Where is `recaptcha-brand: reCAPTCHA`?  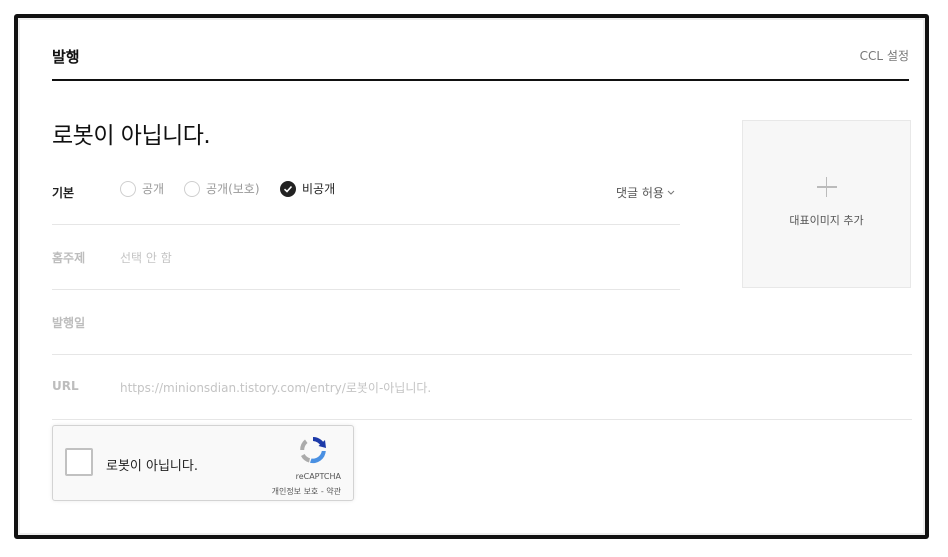 recaptcha-brand: reCAPTCHA is located at coordinates (318, 476).